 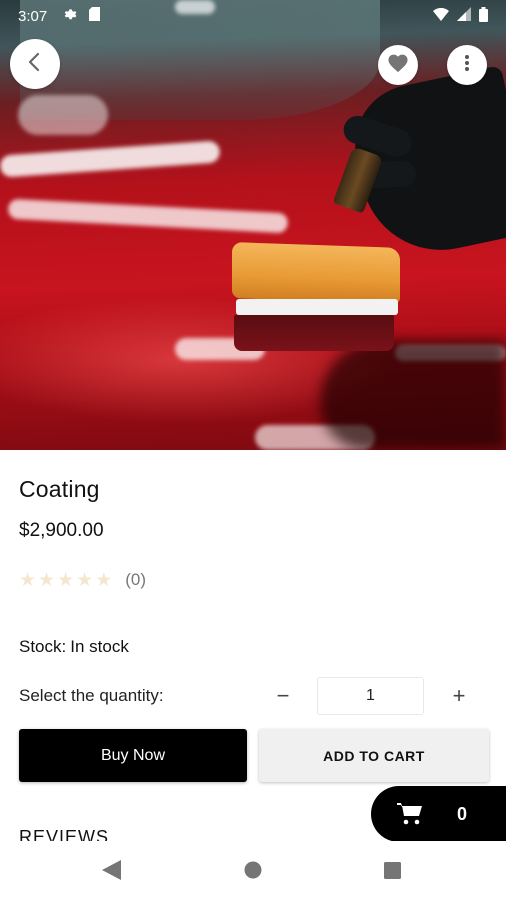 I want to click on product-price: $2,900.00, so click(x=61, y=530).